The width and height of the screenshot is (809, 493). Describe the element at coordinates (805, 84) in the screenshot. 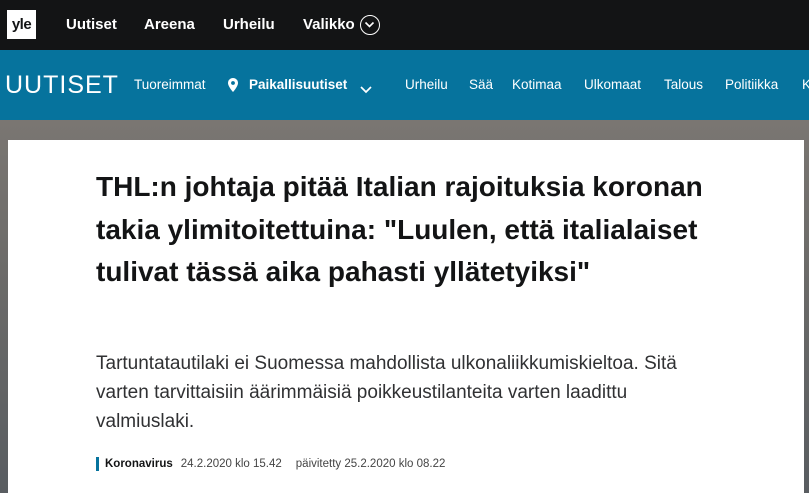

I see `nav-k-truncated: K` at that location.